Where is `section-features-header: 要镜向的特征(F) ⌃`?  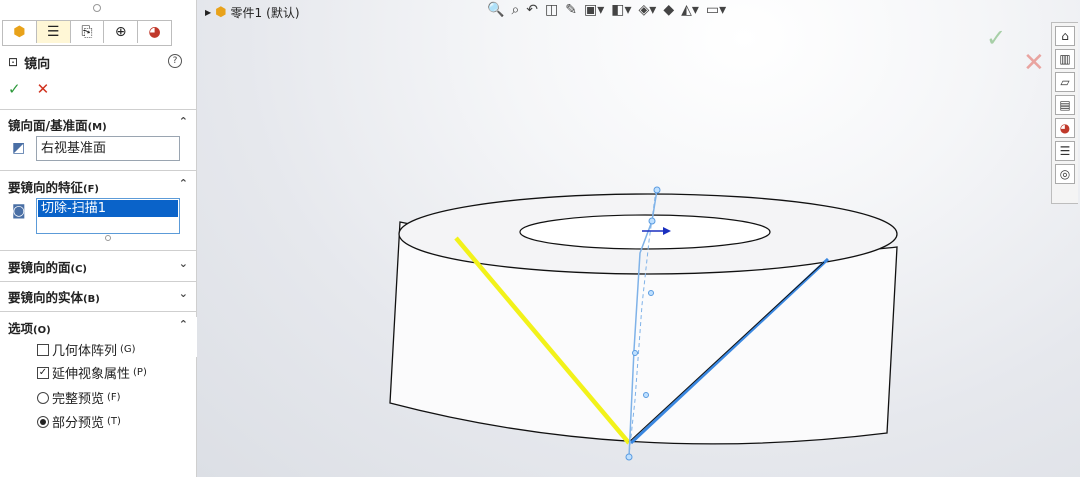
section-features-header: 要镜向的特征(F) ⌃ is located at coordinates (99, 186).